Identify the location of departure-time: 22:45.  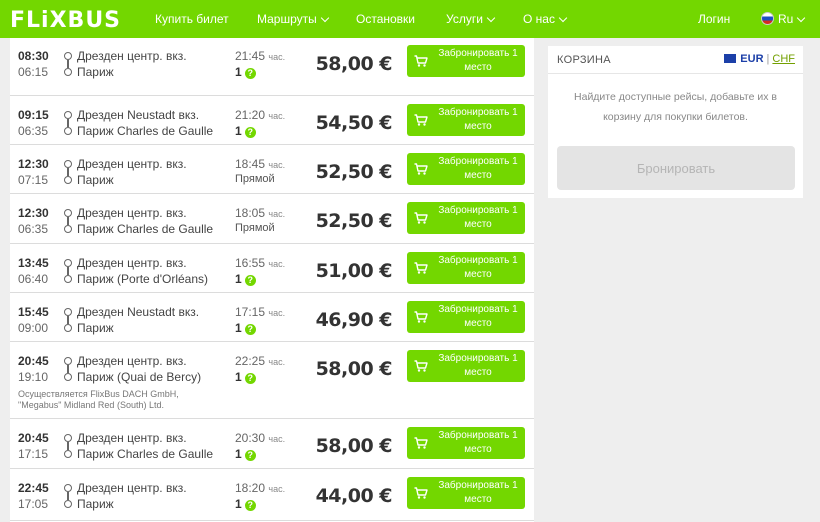
(33, 488).